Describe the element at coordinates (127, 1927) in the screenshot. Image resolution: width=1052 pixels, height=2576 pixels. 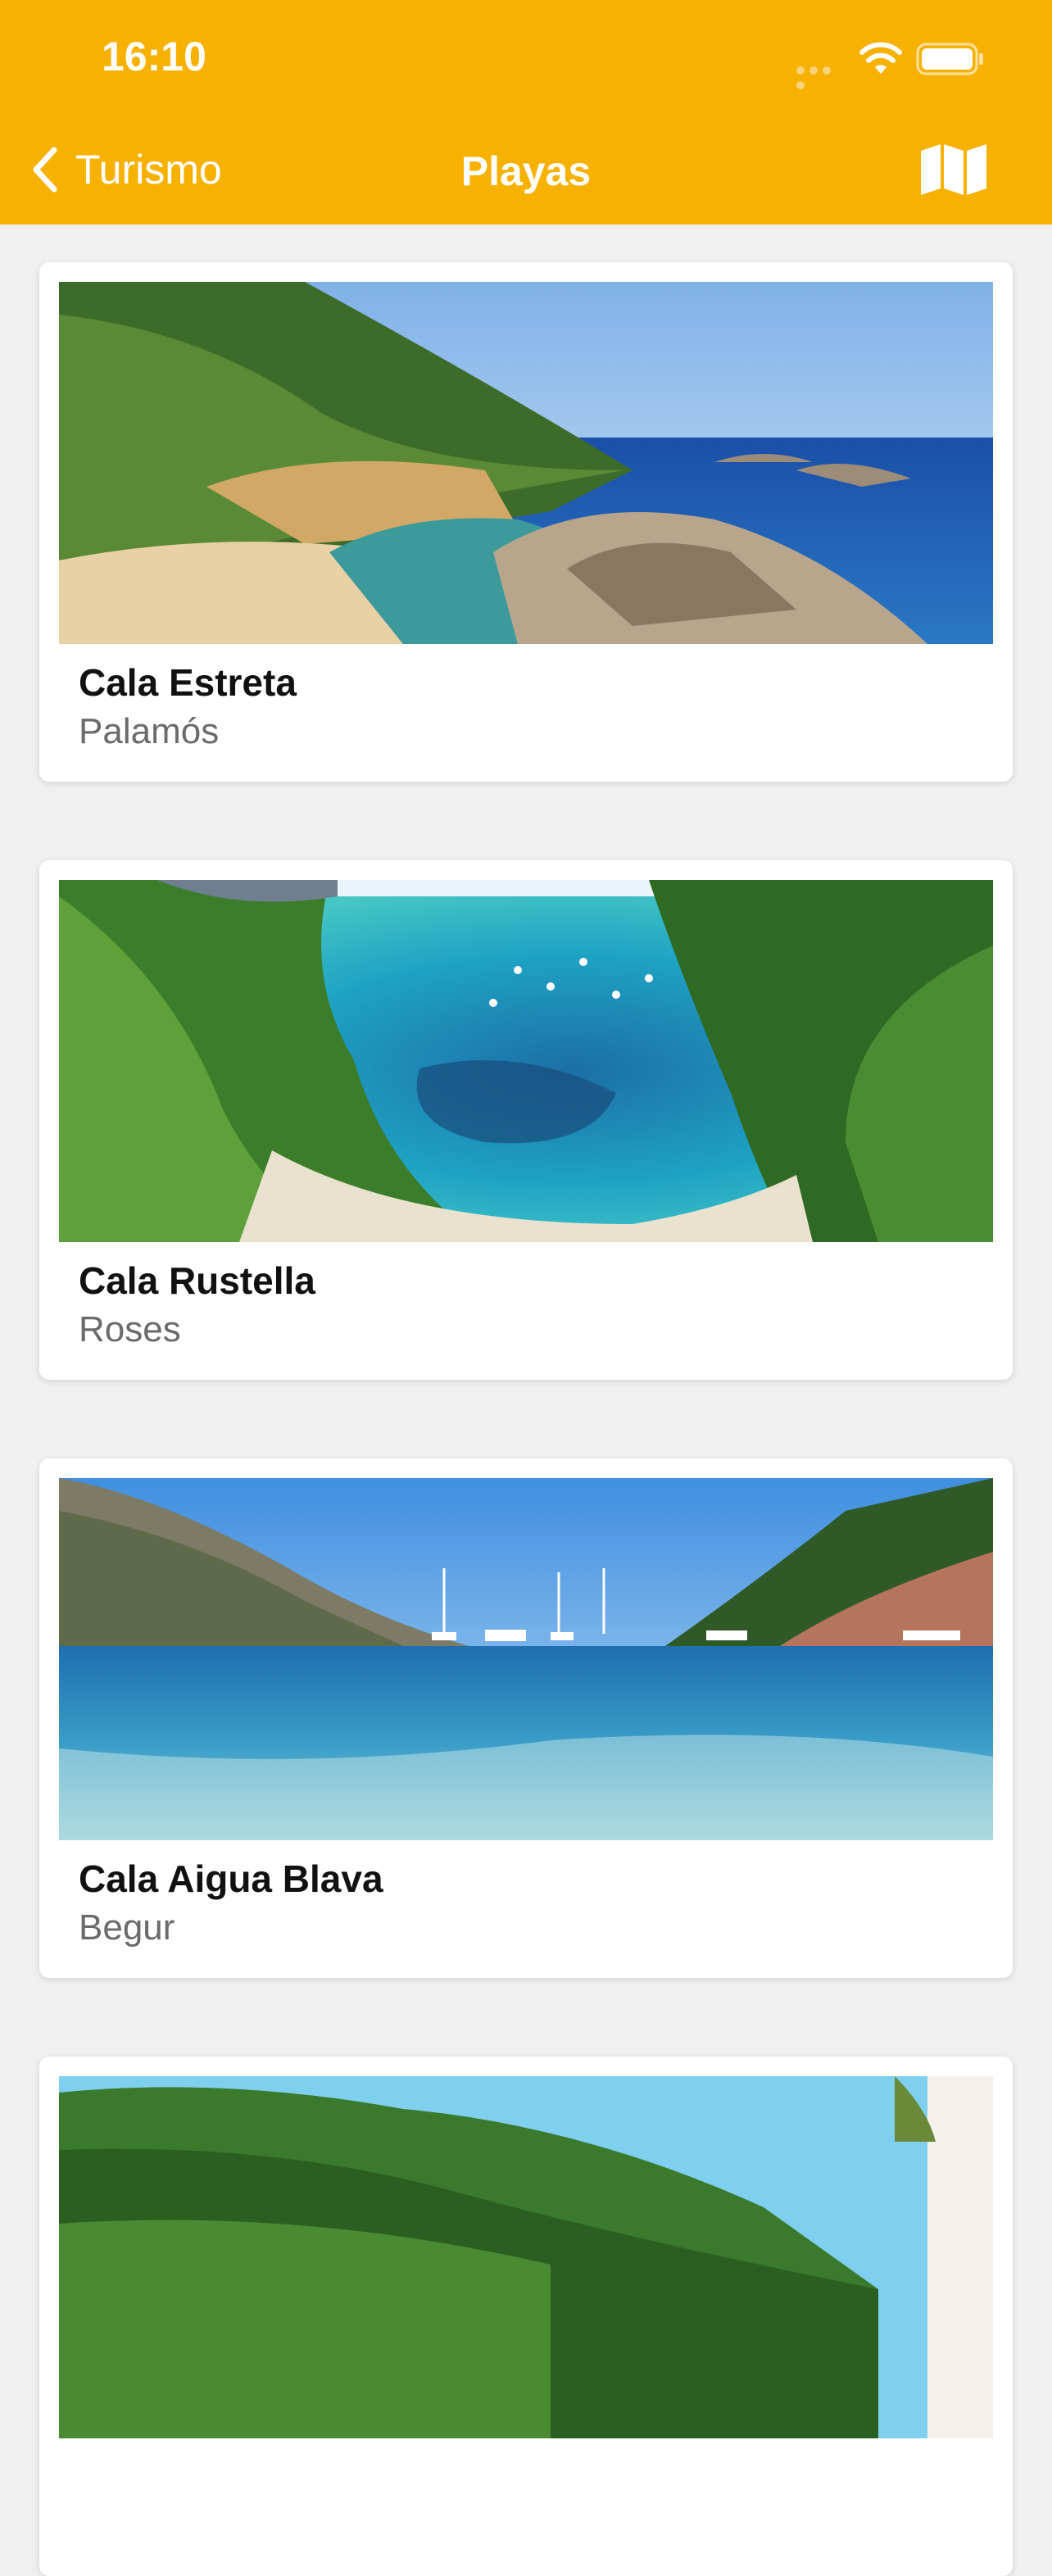
I see `beach-town: Begur` at that location.